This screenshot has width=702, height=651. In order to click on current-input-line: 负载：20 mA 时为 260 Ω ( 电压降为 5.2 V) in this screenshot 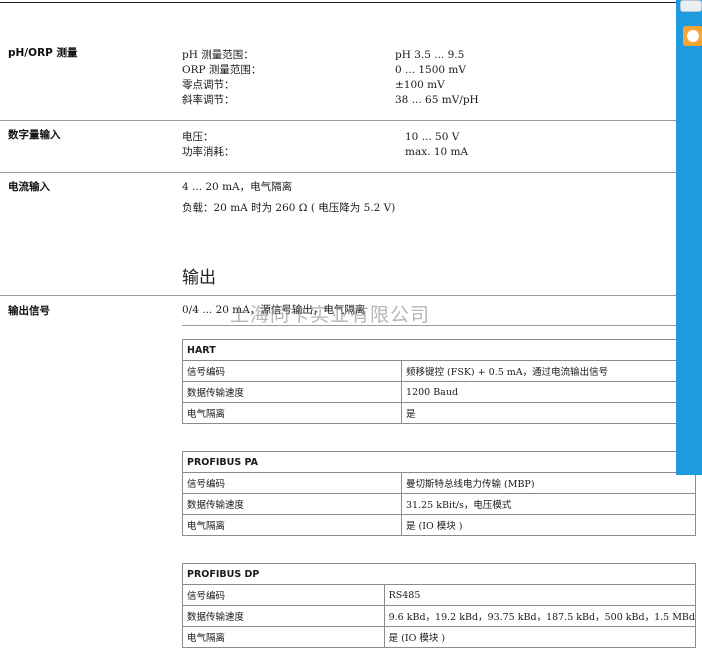, I will do `click(289, 208)`.